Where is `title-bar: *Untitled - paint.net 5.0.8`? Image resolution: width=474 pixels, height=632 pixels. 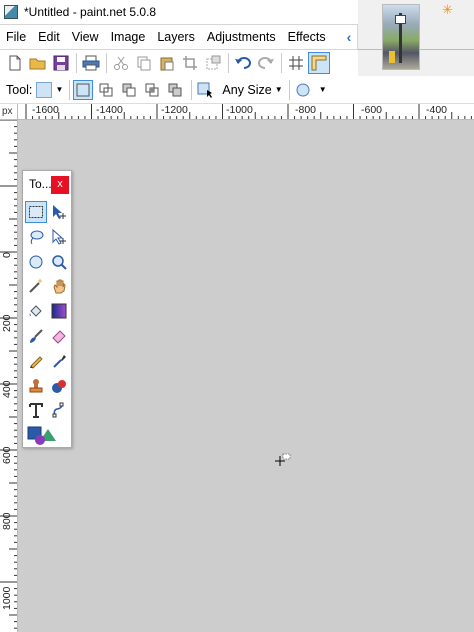
title-bar: *Untitled - paint.net 5.0.8 is located at coordinates (179, 12).